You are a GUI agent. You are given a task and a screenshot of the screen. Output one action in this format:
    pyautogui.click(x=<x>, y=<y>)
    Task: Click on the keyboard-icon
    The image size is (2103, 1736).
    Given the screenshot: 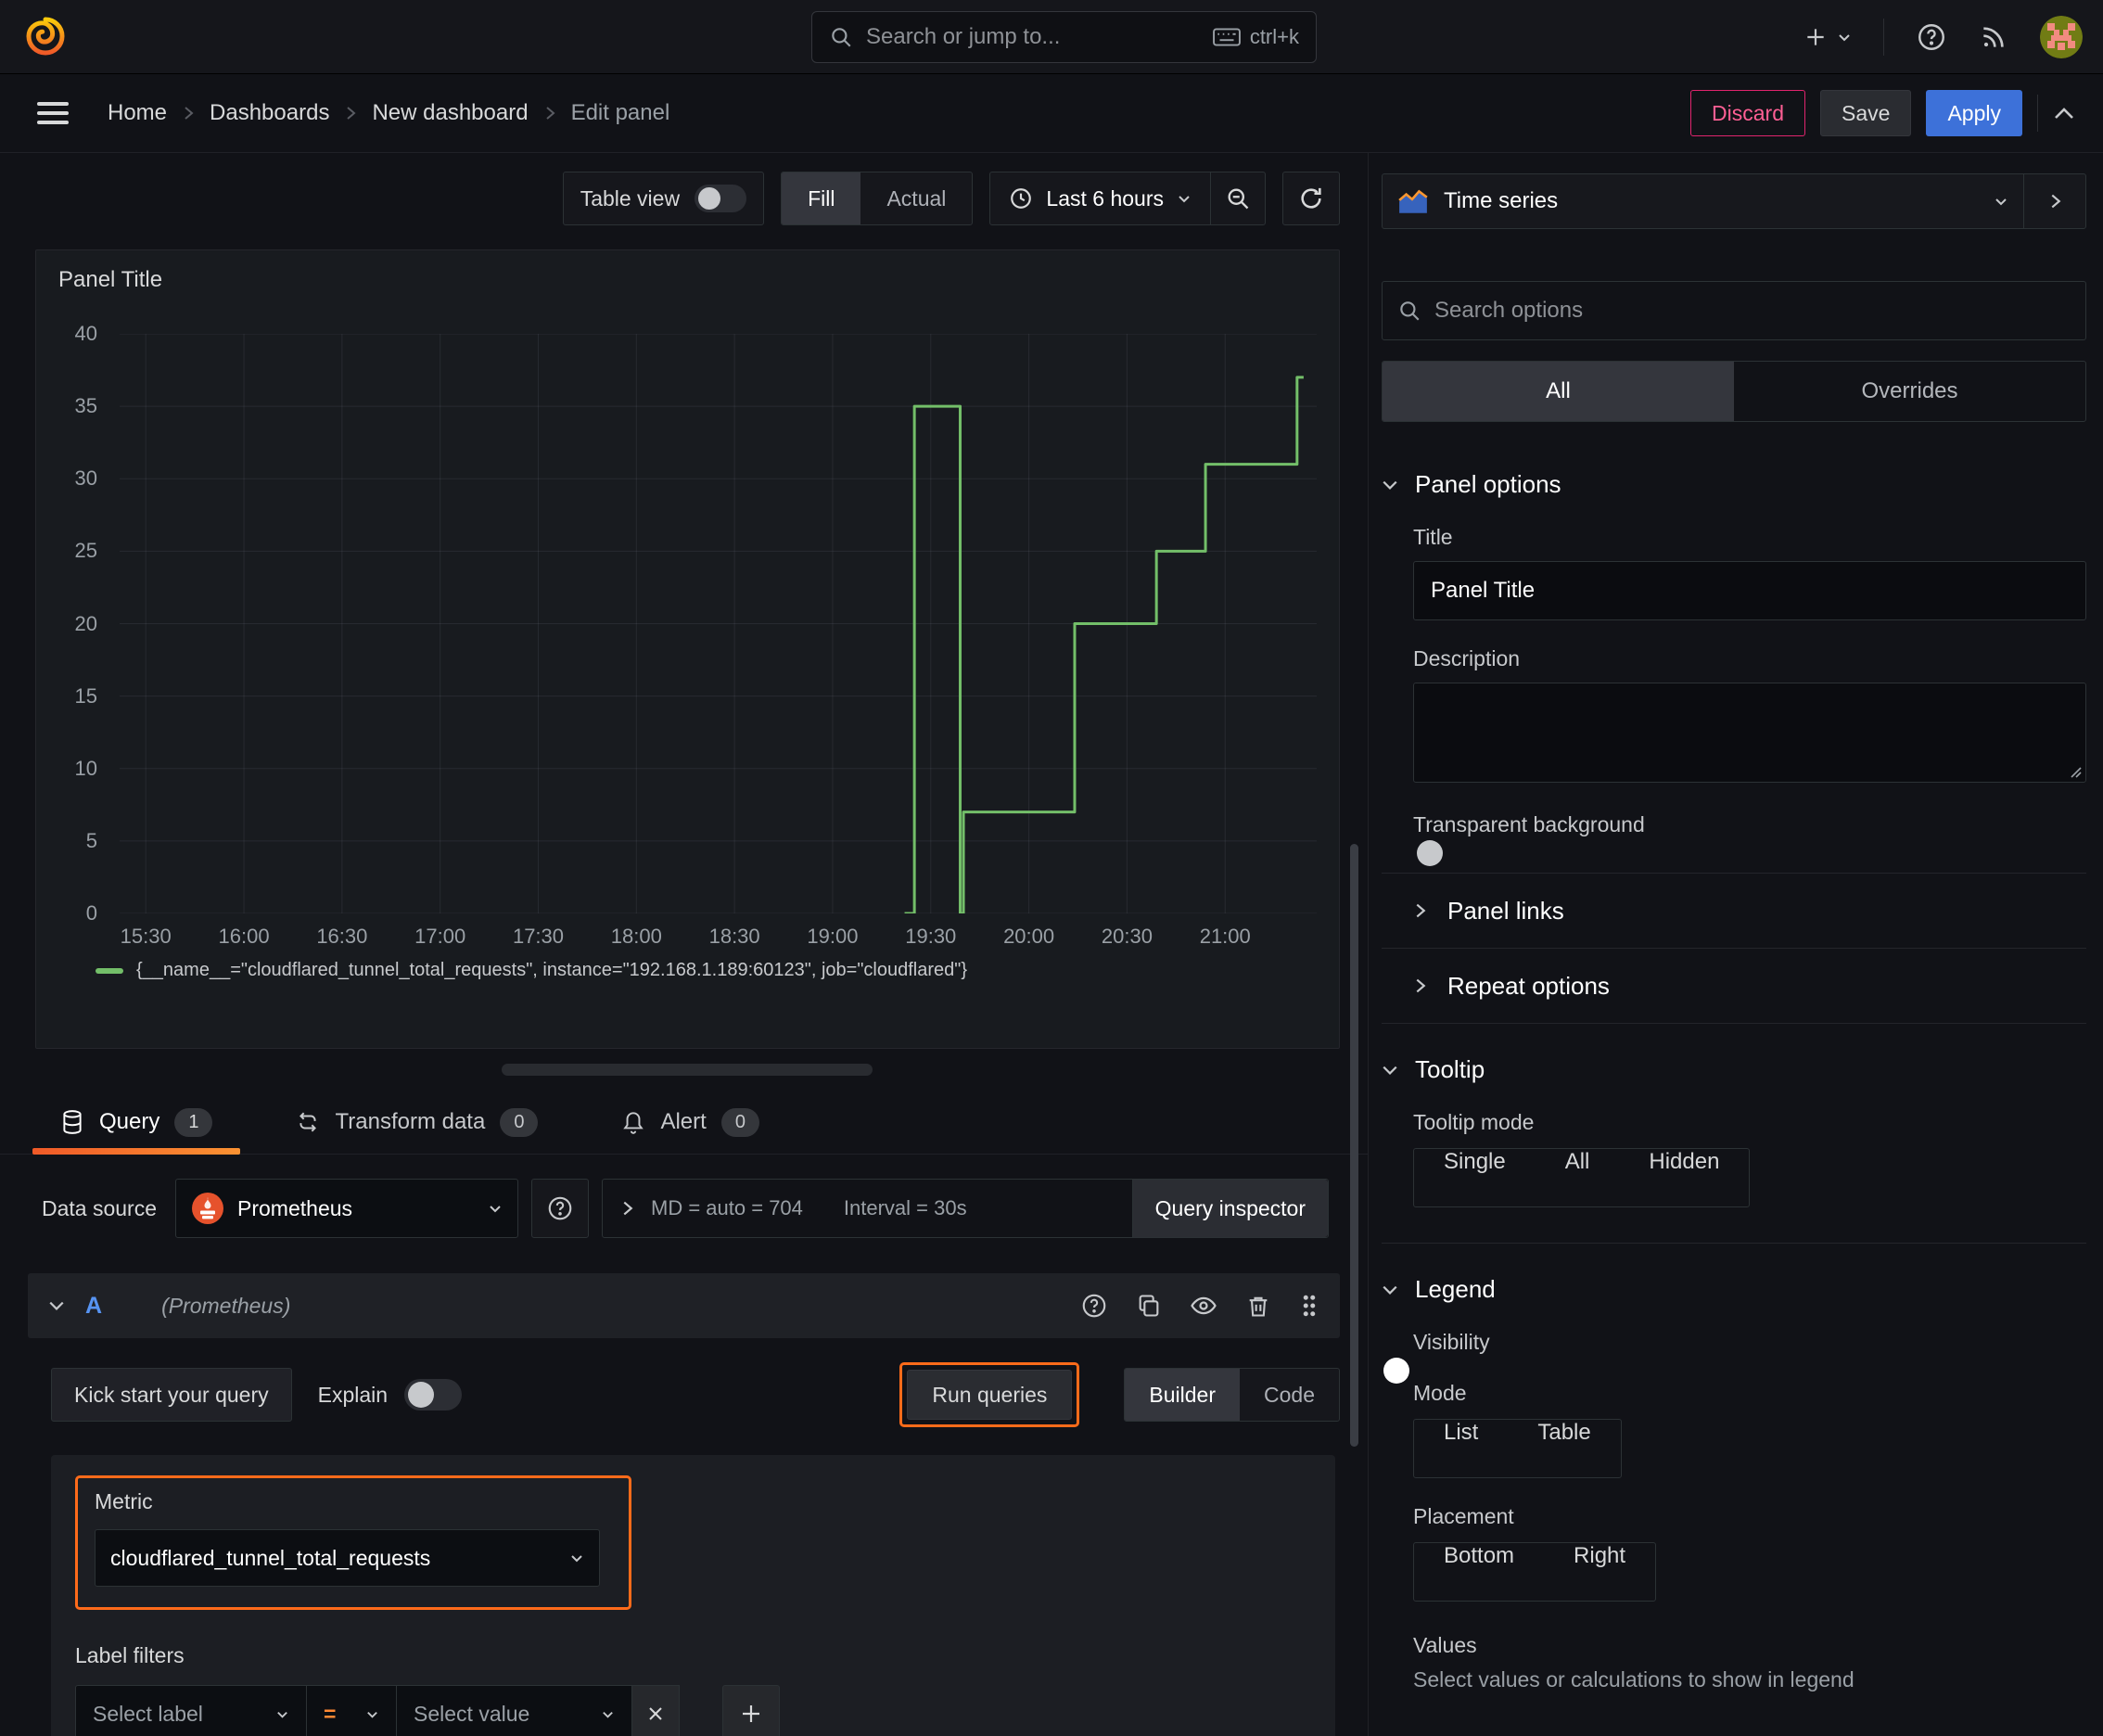 What is the action you would take?
    pyautogui.click(x=1226, y=37)
    